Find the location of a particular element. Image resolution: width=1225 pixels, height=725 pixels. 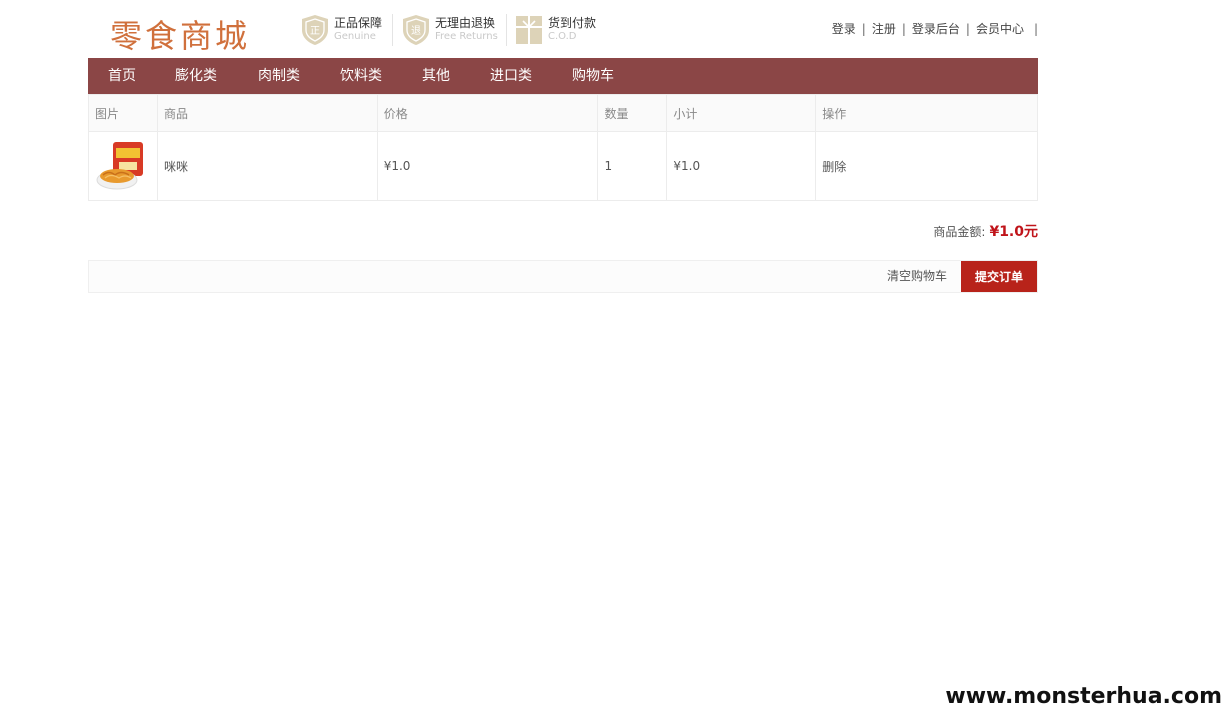

returns-shield-icon: 退 is located at coordinates (416, 30).